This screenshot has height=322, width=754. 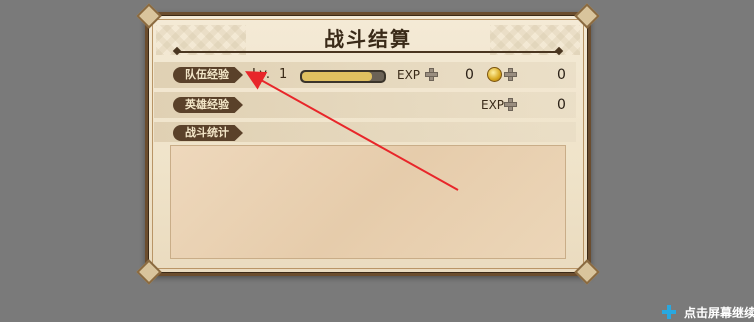 What do you see at coordinates (208, 75) in the screenshot?
I see `team-exp-tag: 队伍经验` at bounding box center [208, 75].